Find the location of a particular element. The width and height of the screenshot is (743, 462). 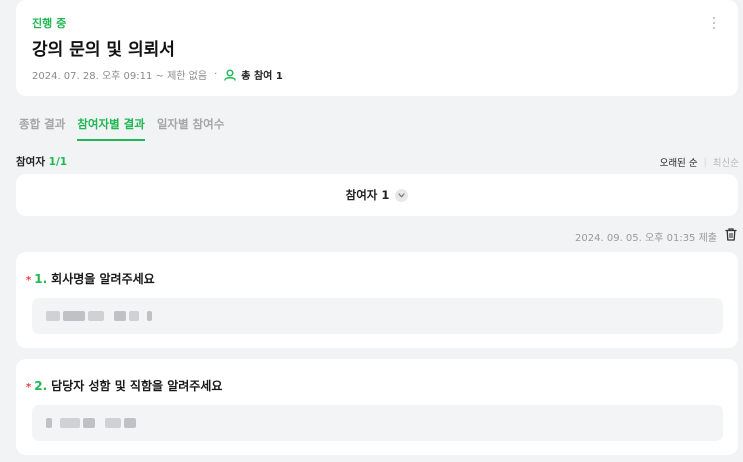

tab-by-participant: 참여자별 결과 is located at coordinates (111, 128).